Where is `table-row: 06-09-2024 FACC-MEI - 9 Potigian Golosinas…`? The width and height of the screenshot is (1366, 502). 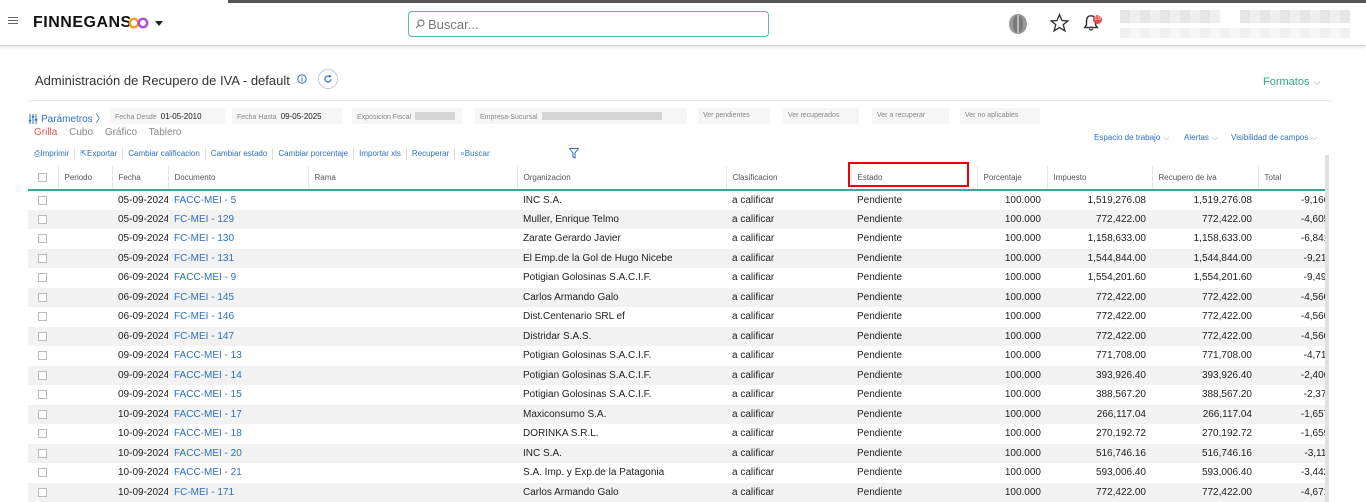 table-row: 06-09-2024 FACC-MEI - 9 Potigian Golosinas… is located at coordinates (677, 278).